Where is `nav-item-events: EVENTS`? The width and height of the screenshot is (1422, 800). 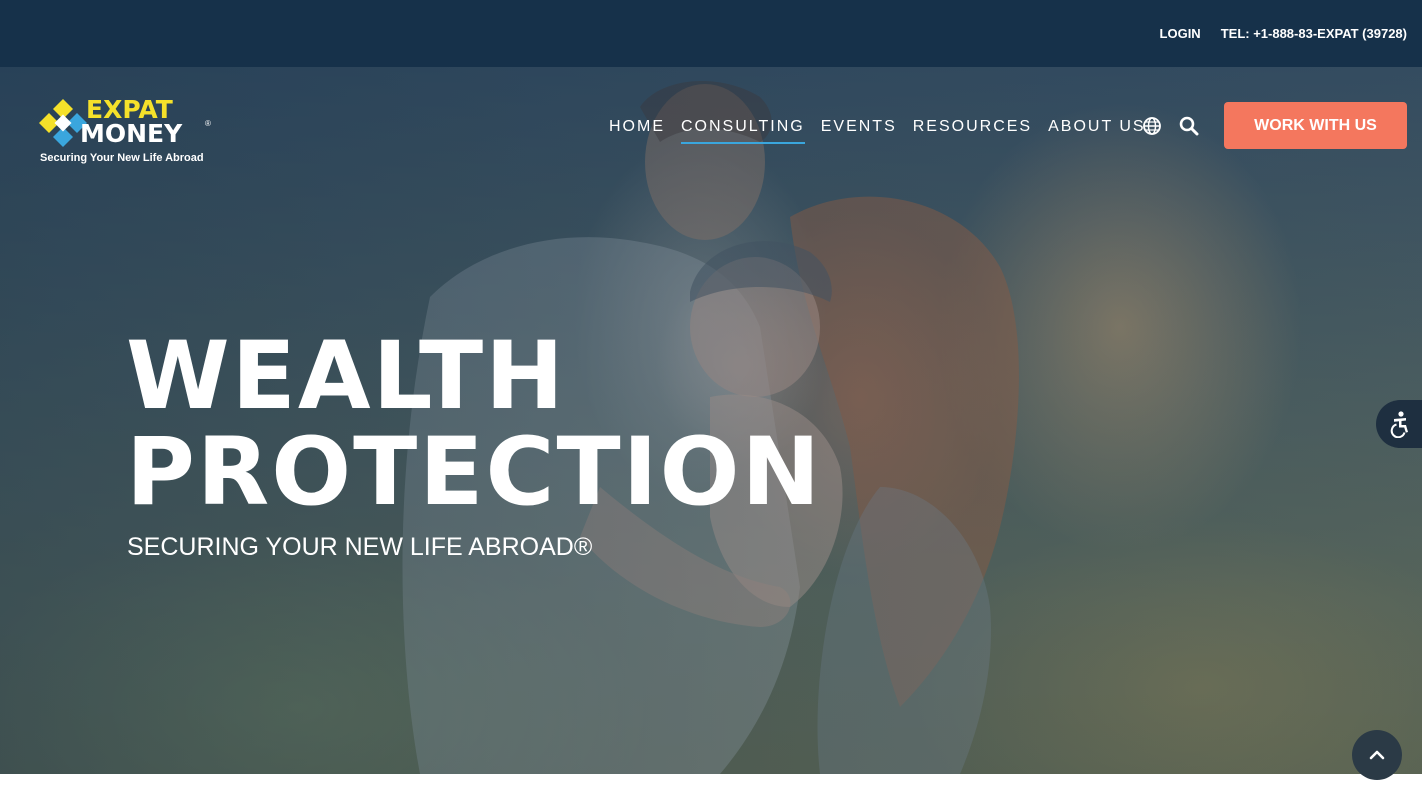
nav-item-events: EVENTS is located at coordinates (859, 128).